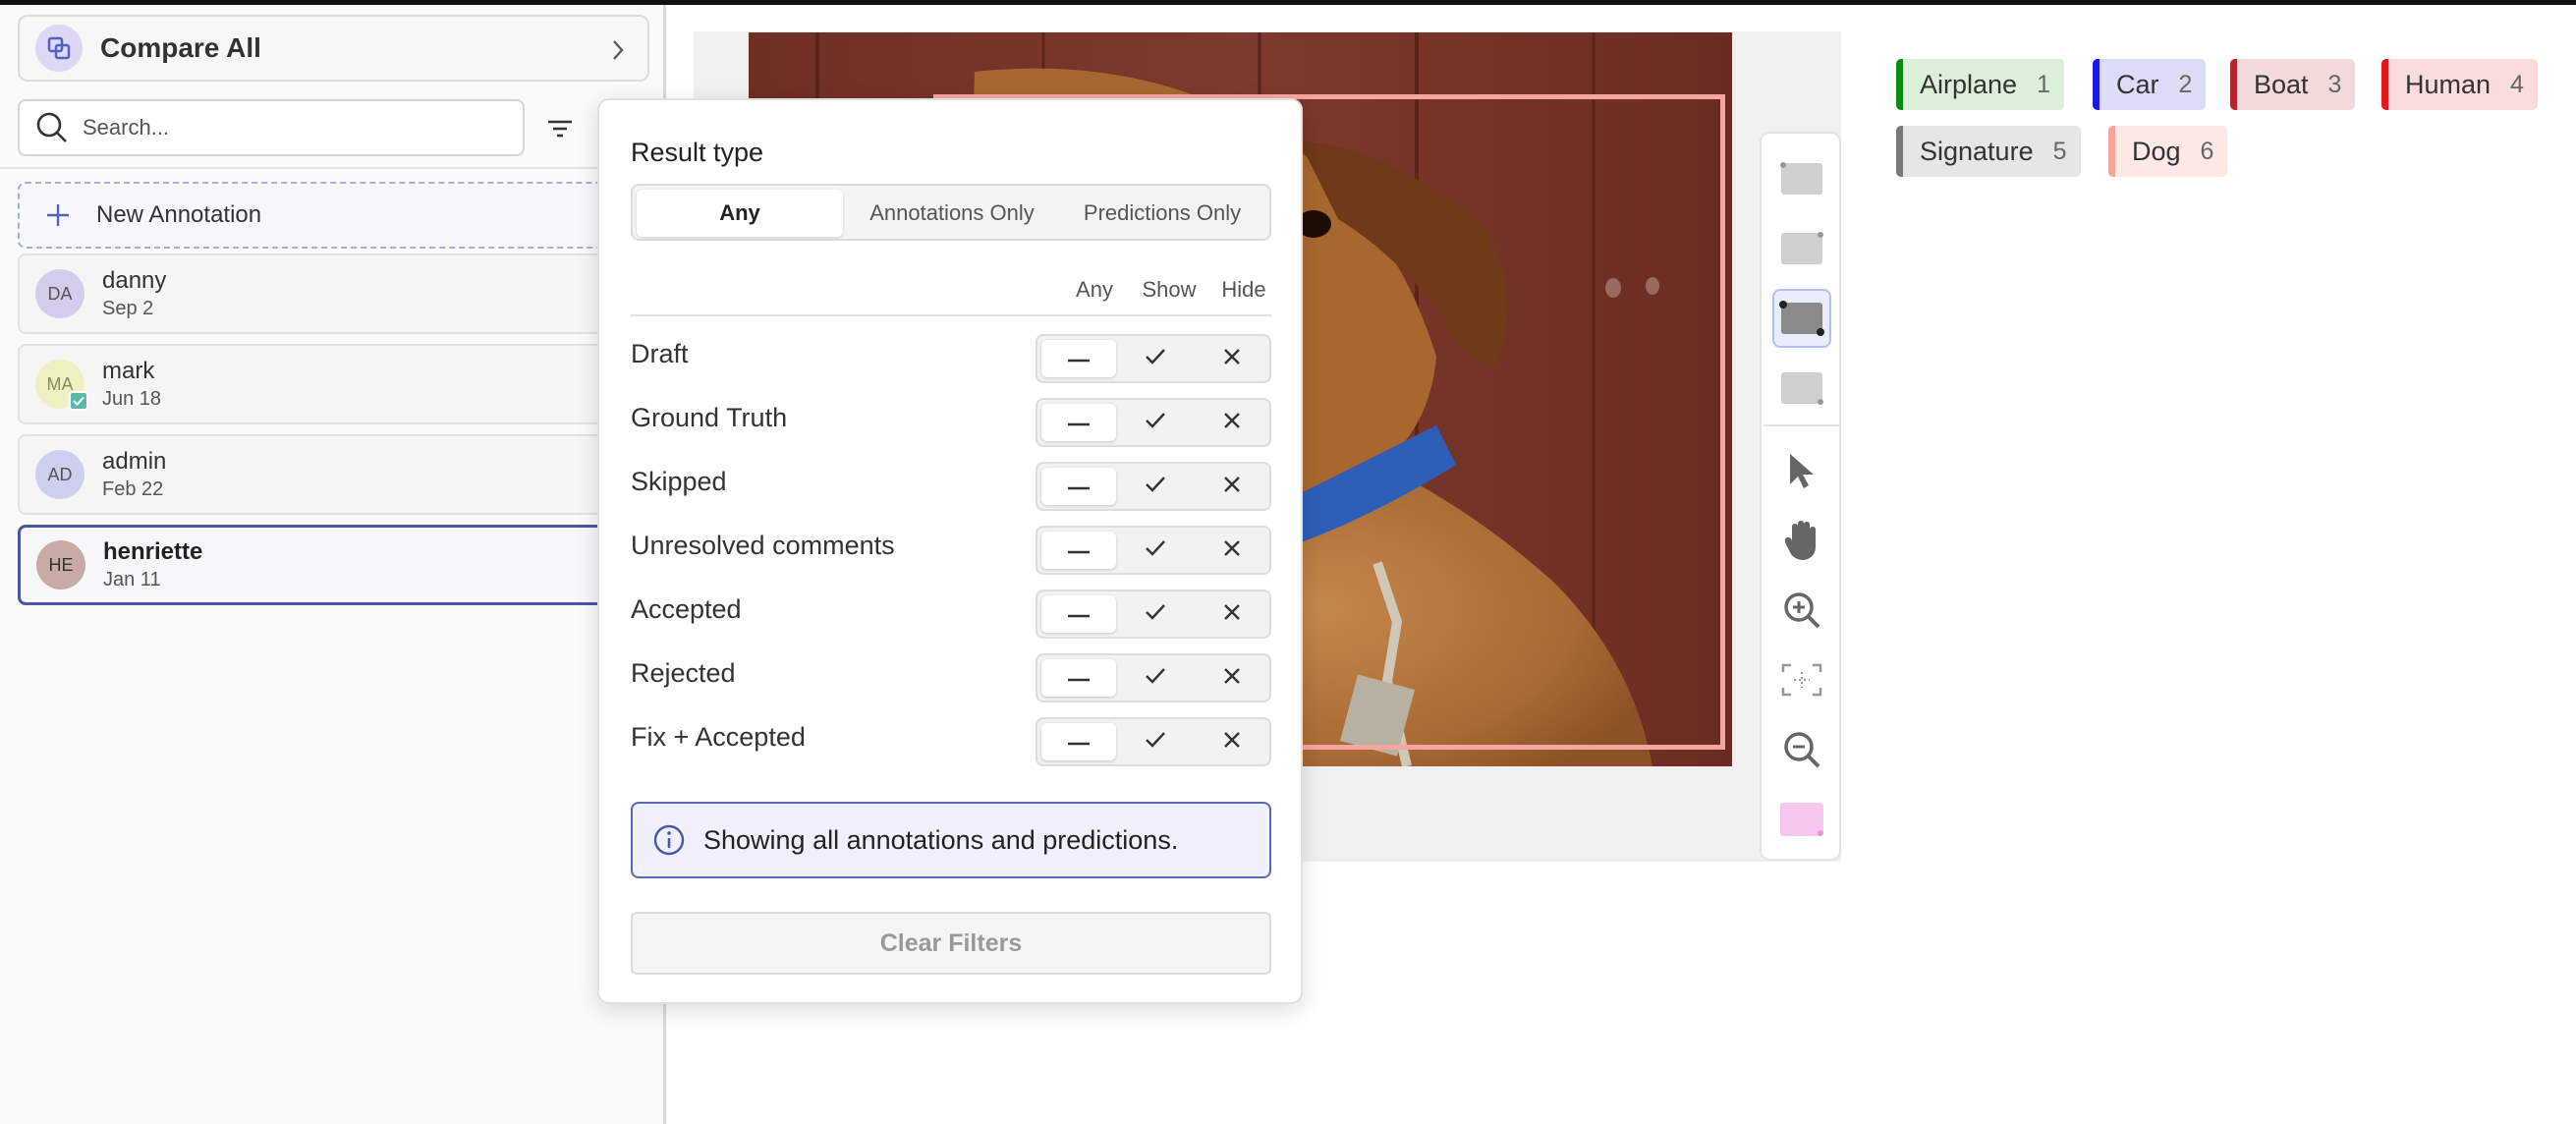  What do you see at coordinates (333, 475) in the screenshot?
I see `annotation-item-admin: AD admin Feb 22` at bounding box center [333, 475].